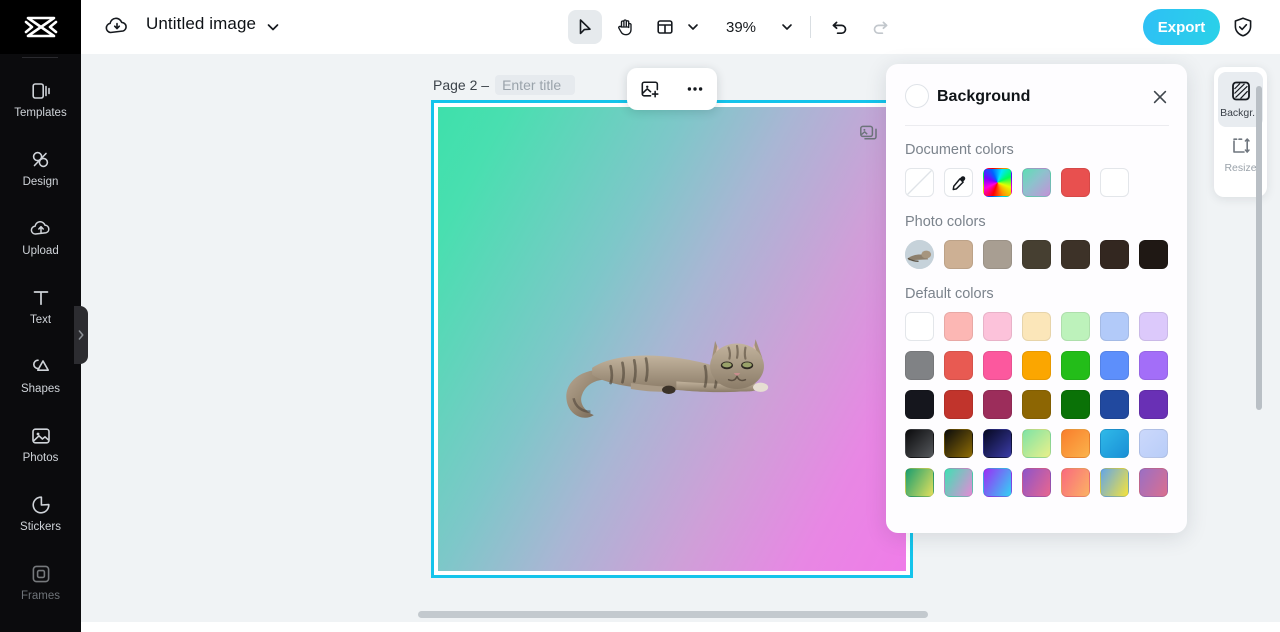 Image resolution: width=1280 pixels, height=632 pixels. Describe the element at coordinates (1153, 254) in the screenshot. I see `near-black-swatch` at that location.